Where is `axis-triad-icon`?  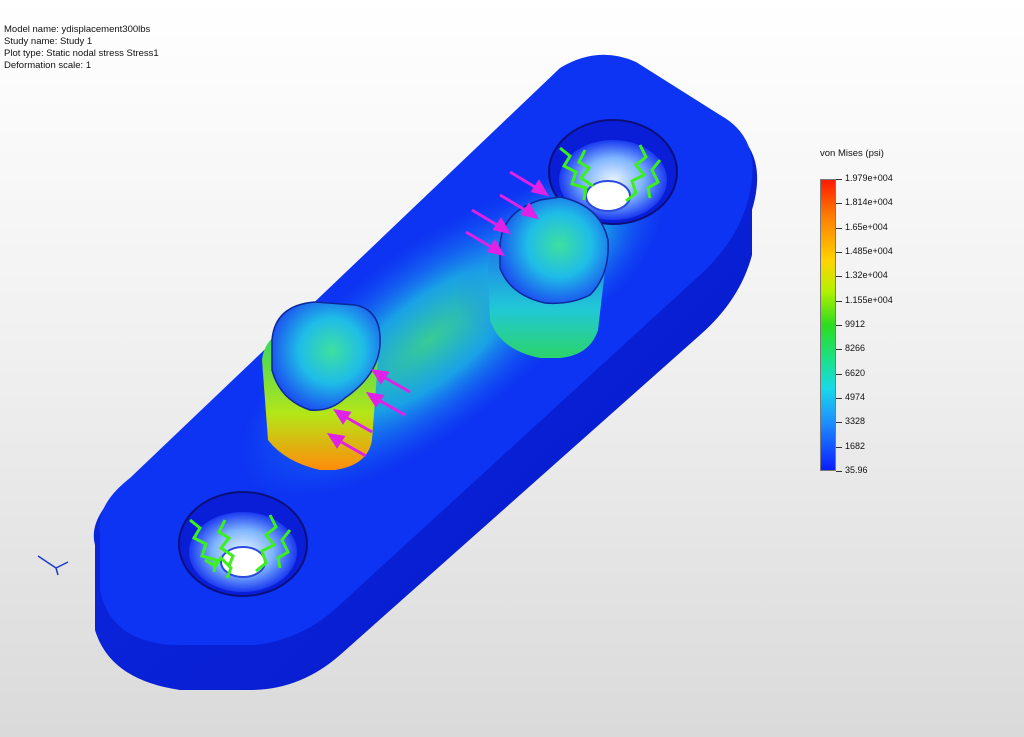
axis-triad-icon is located at coordinates (53, 565).